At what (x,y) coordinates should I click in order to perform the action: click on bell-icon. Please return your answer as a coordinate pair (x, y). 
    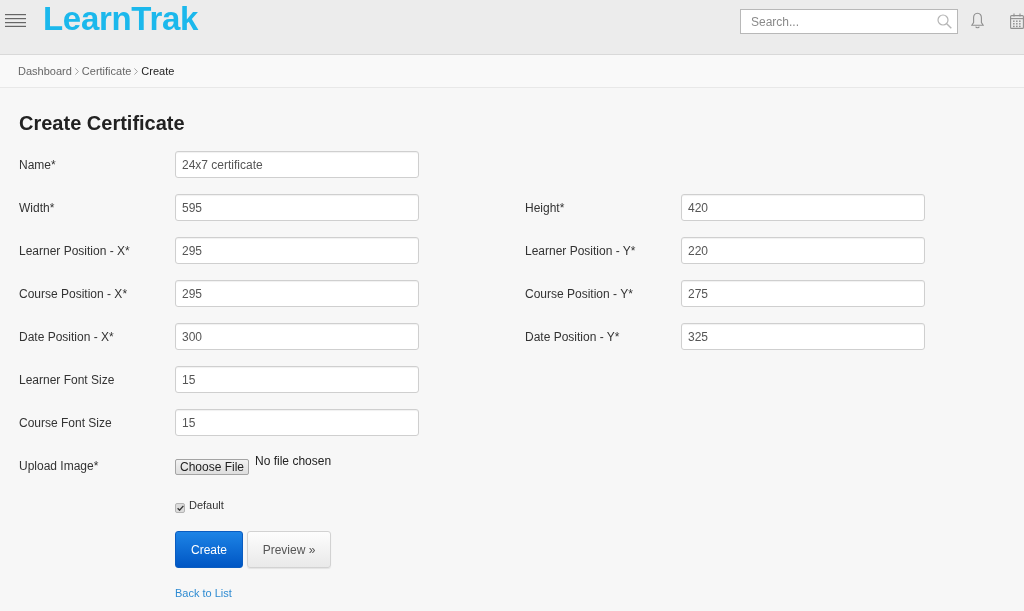
    Looking at the image, I should click on (977, 21).